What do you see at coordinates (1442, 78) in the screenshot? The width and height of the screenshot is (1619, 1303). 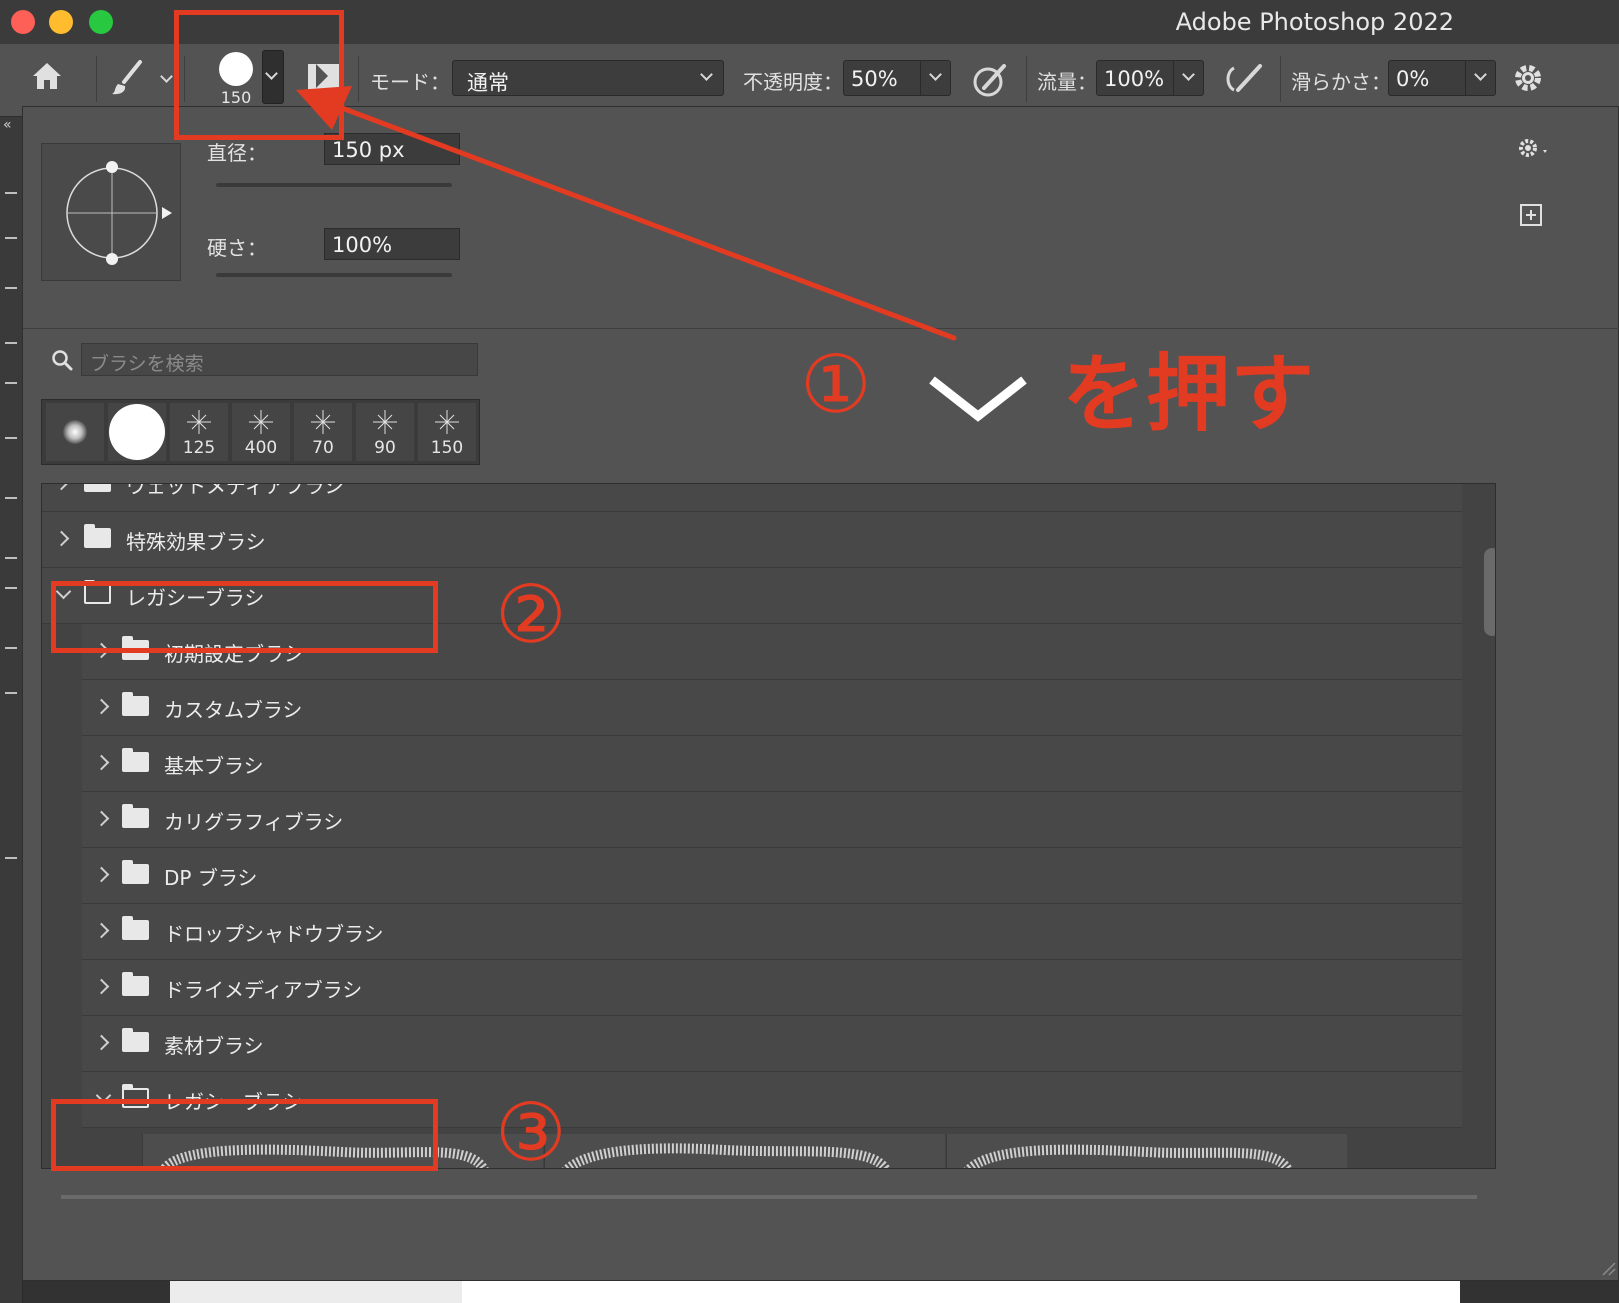 I see `smoothing-field: 0%` at bounding box center [1442, 78].